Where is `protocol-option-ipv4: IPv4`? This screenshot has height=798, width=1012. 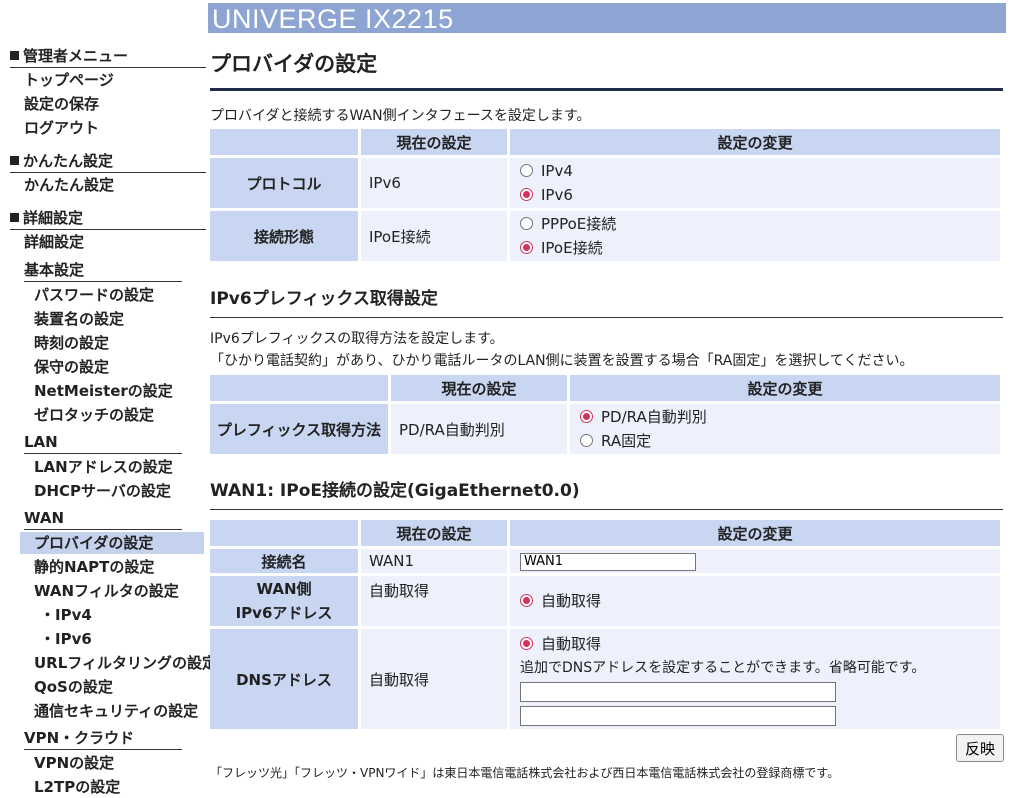
protocol-option-ipv4: IPv4 is located at coordinates (759, 171).